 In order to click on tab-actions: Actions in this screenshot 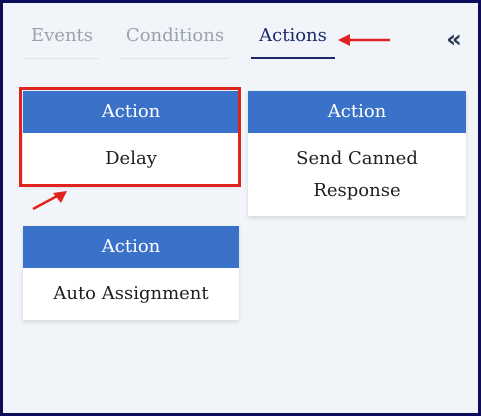, I will do `click(293, 41)`.